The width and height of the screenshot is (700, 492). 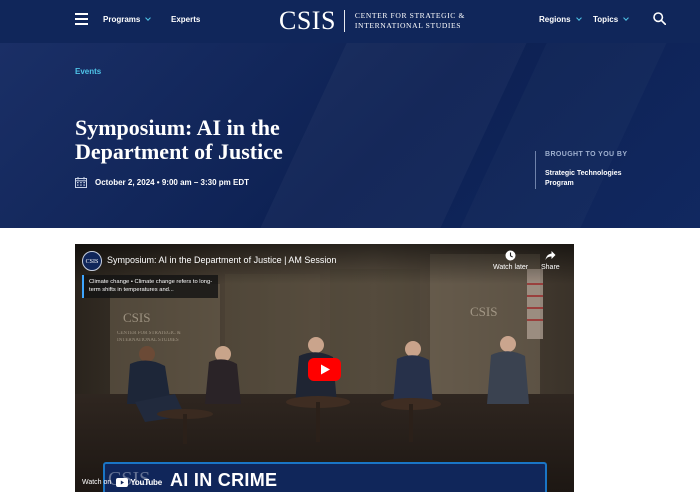 What do you see at coordinates (92, 261) in the screenshot?
I see `channel-avatar: CSIS` at bounding box center [92, 261].